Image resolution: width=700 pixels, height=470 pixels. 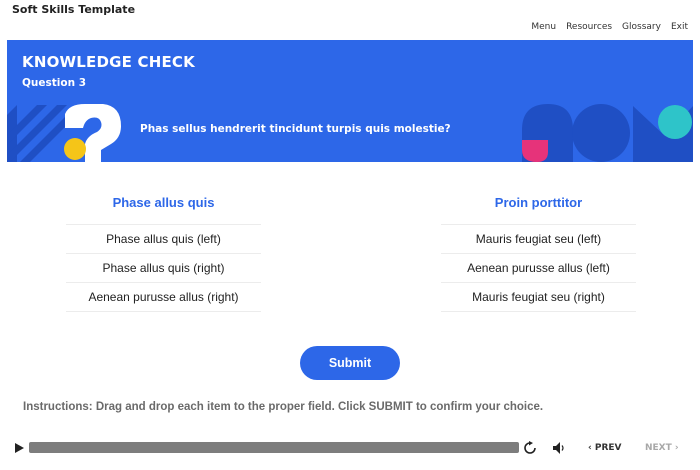 I want to click on chevron-right-icon: ›, so click(x=676, y=448).